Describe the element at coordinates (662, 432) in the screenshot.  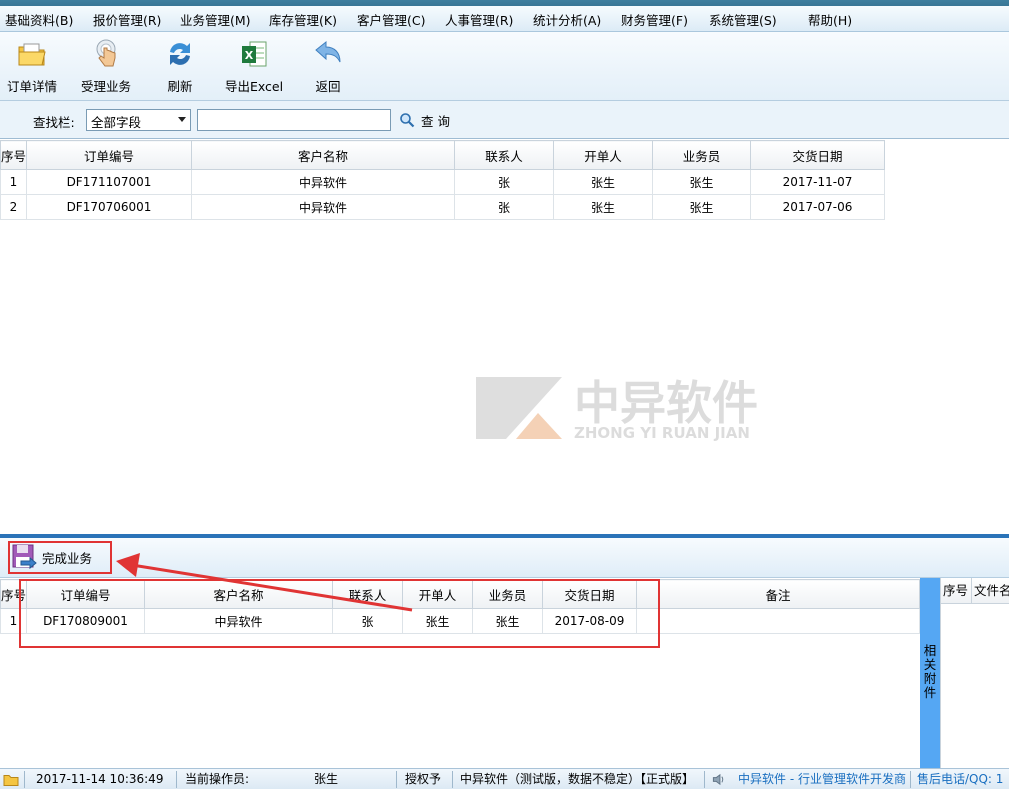
I see `watermark-en-text: ZHONG YI RUAN JIAN` at that location.